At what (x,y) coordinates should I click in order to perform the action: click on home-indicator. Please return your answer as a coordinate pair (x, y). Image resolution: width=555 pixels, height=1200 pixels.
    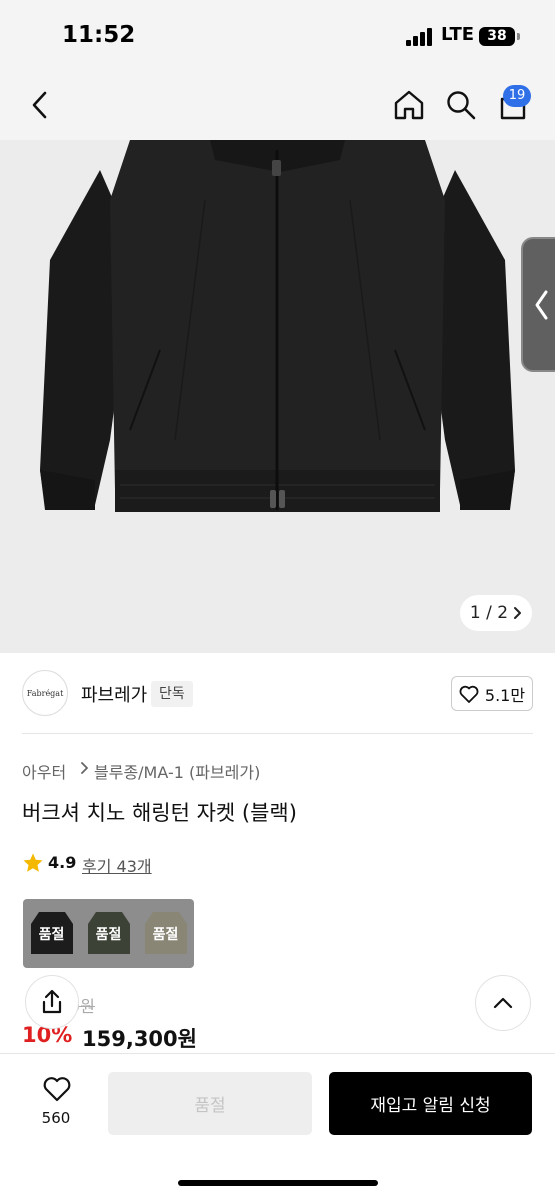
    Looking at the image, I should click on (278, 1183).